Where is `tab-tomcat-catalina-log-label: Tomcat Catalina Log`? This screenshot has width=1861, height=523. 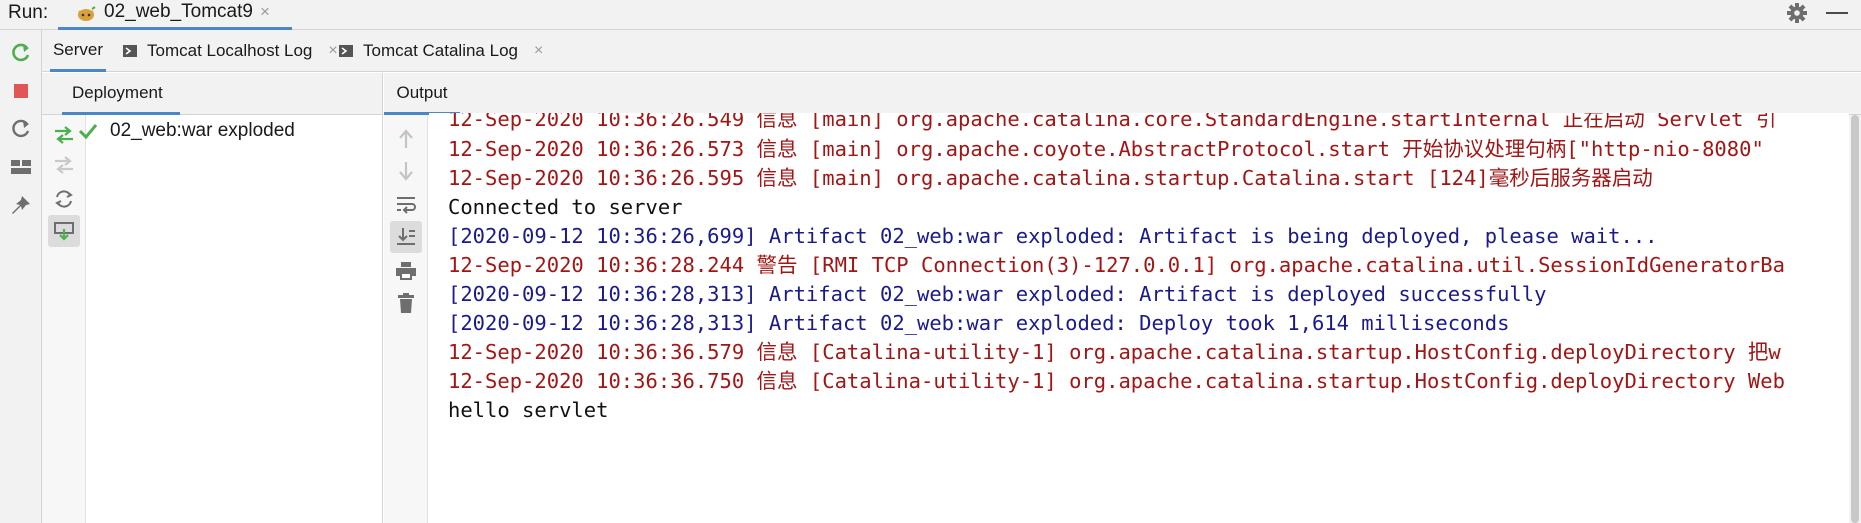 tab-tomcat-catalina-log-label: Tomcat Catalina Log is located at coordinates (440, 50).